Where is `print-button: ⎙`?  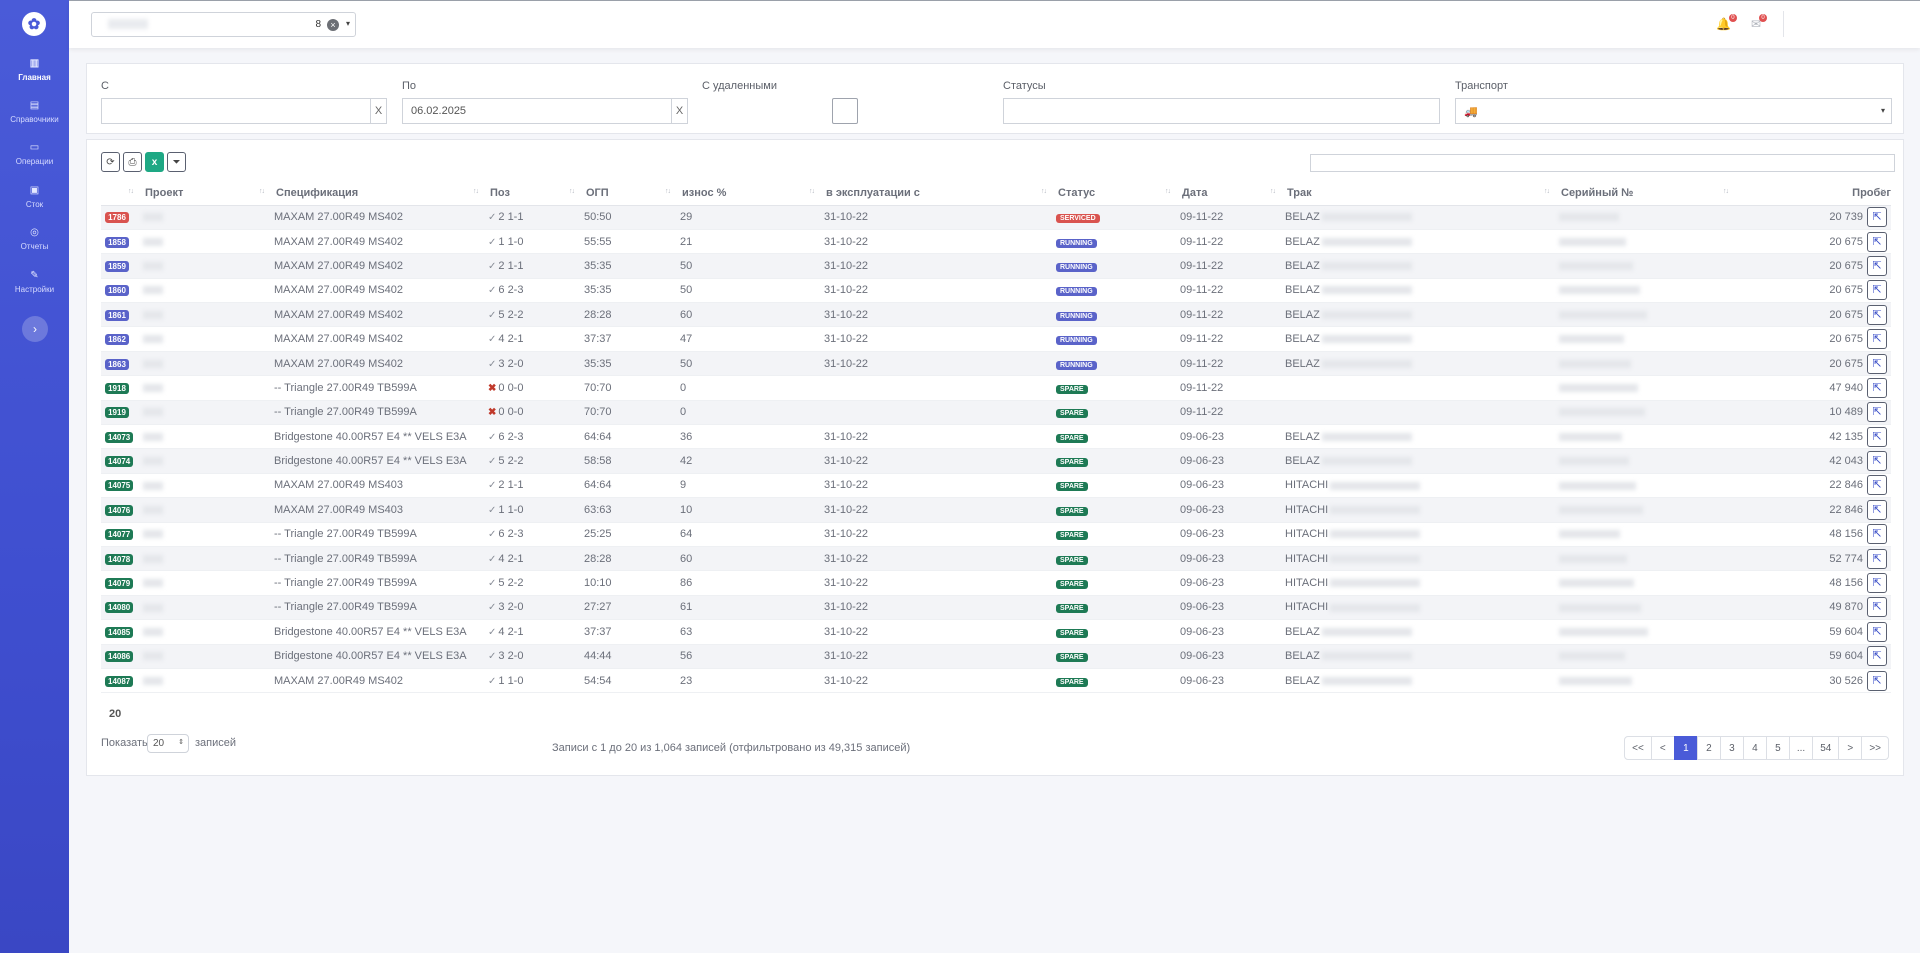
print-button: ⎙ is located at coordinates (132, 162).